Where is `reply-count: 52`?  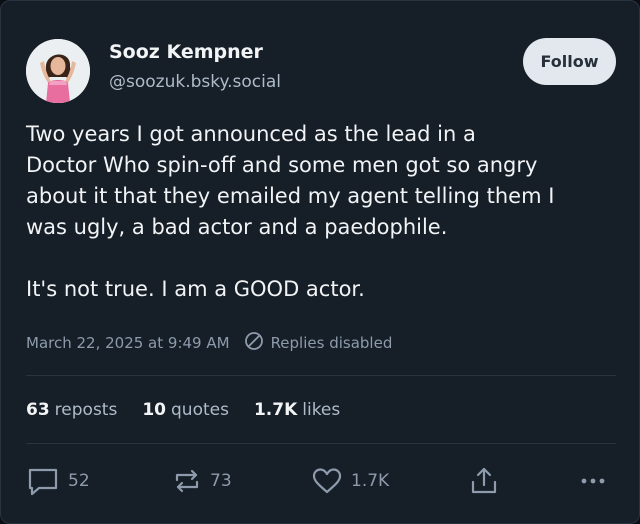
reply-count: 52 is located at coordinates (79, 481).